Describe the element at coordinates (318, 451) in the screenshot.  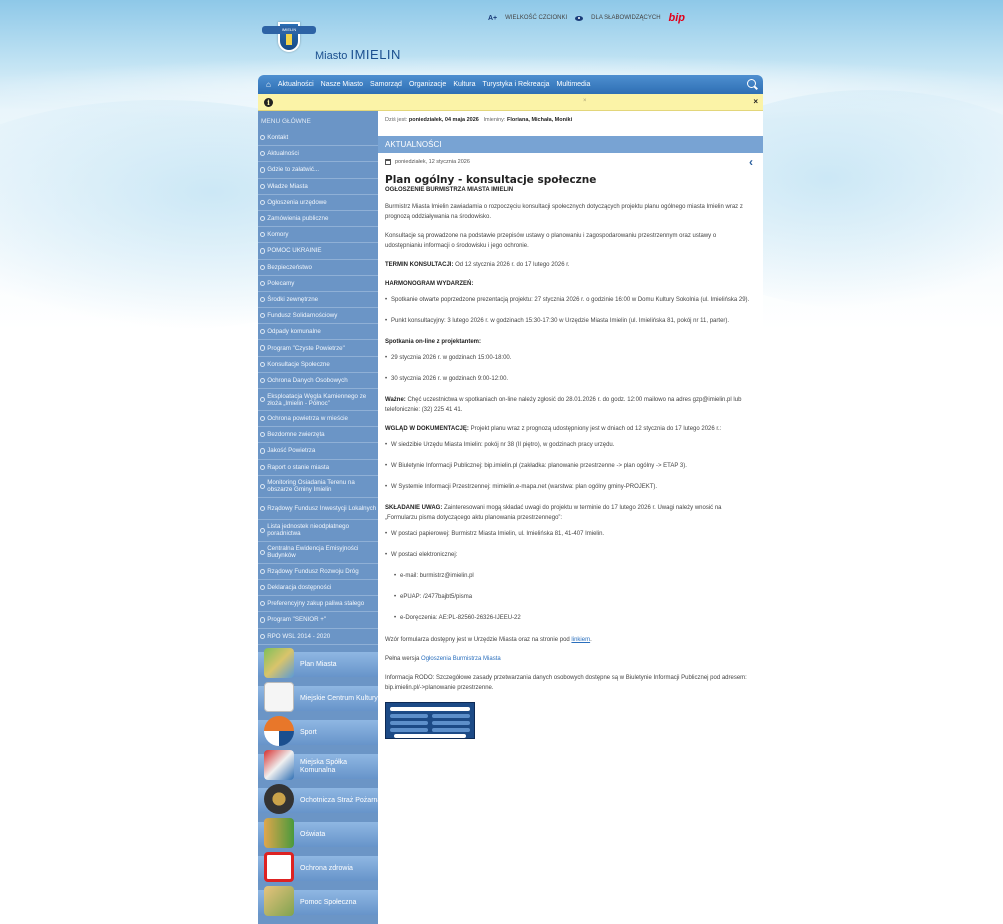
I see `sidebar-item: Jakość Powietrza` at that location.